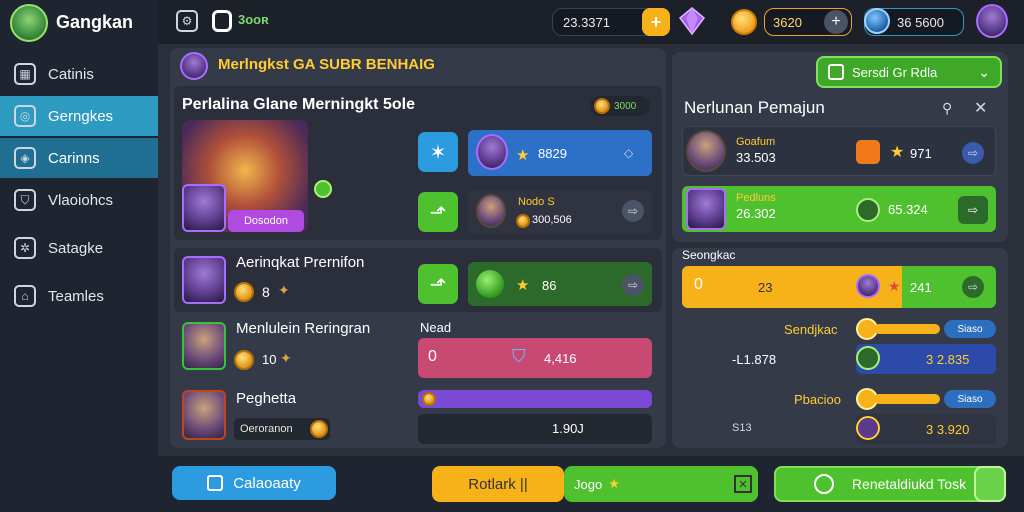  What do you see at coordinates (817, 399) in the screenshot?
I see `stat-3-label: Pbacioo` at bounding box center [817, 399].